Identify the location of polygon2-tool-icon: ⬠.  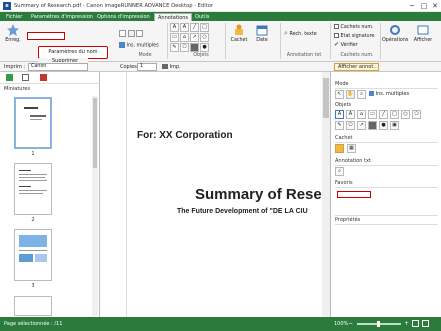
(350, 125).